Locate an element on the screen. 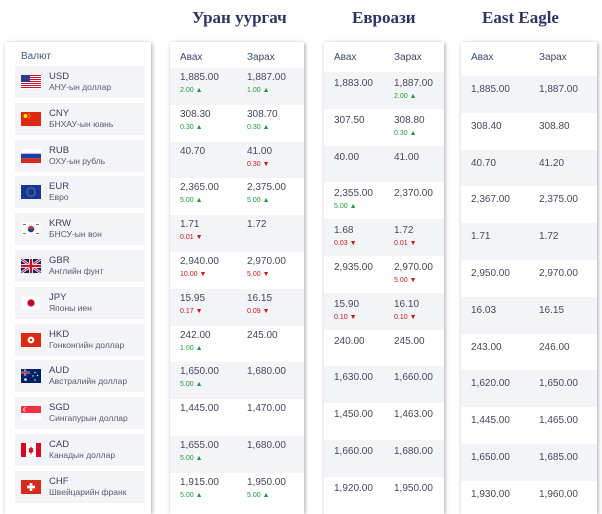 Image resolution: width=602 pixels, height=514 pixels. rate-value: 16.10 is located at coordinates (407, 304).